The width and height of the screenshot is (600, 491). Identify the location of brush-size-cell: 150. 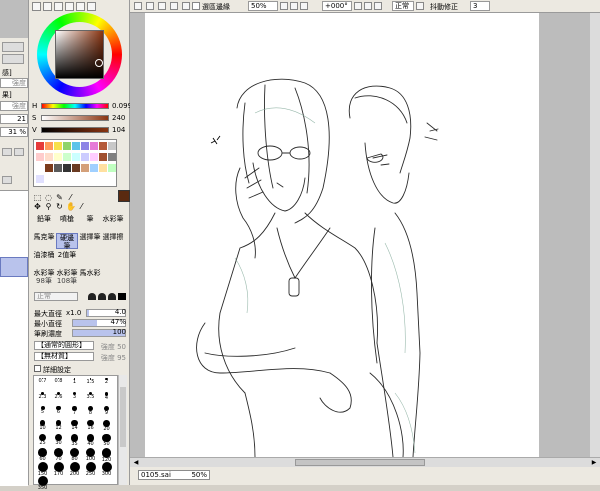
(42, 469).